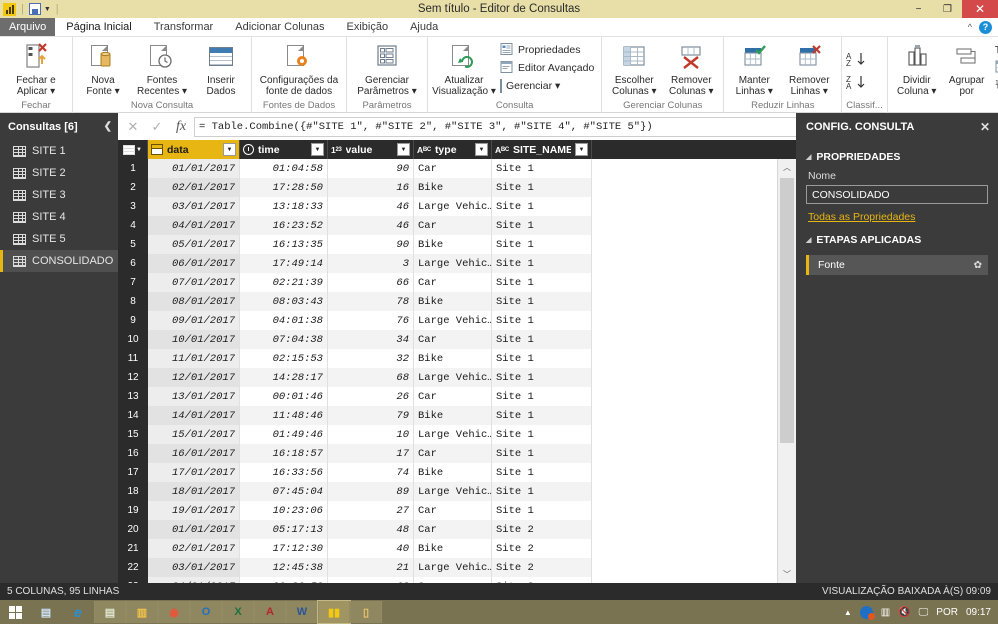 The height and width of the screenshot is (624, 998). I want to click on chevron-down-icon: ﹀, so click(787, 574).